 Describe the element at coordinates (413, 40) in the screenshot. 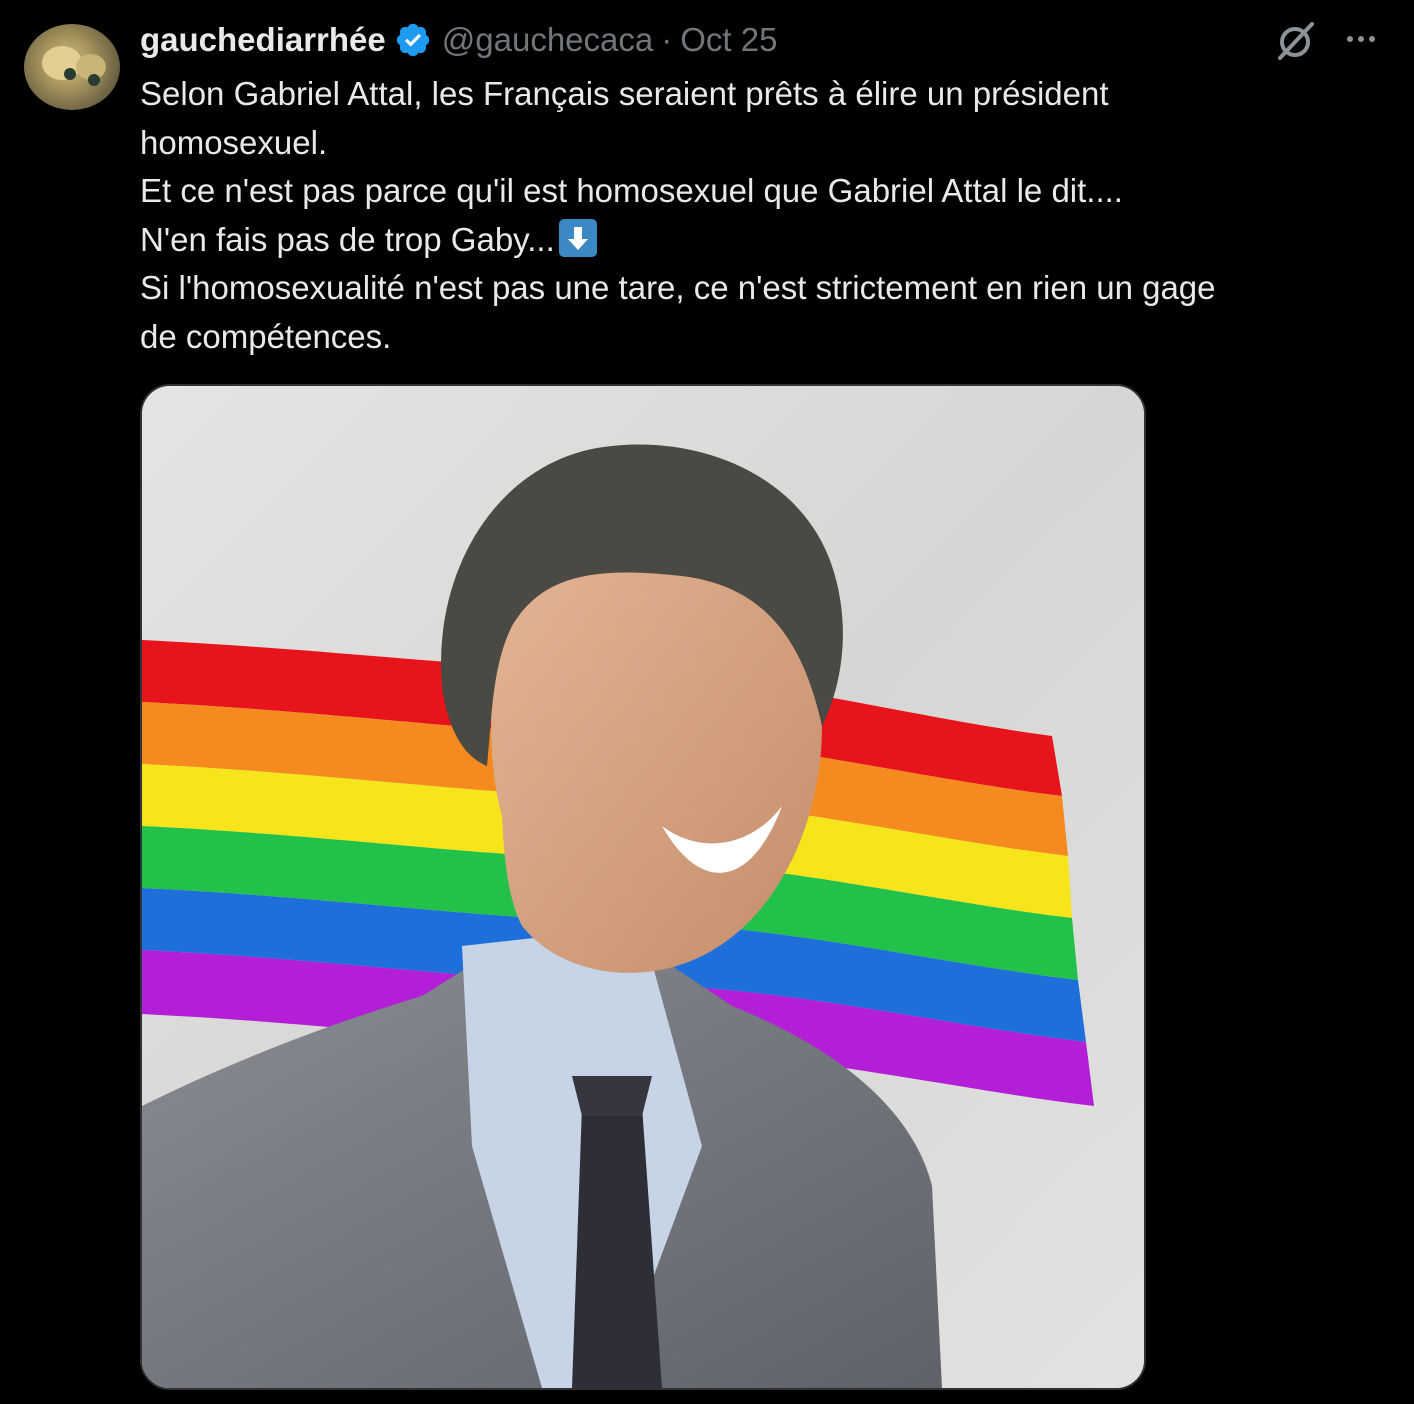

I see `verified-badge-icon` at that location.